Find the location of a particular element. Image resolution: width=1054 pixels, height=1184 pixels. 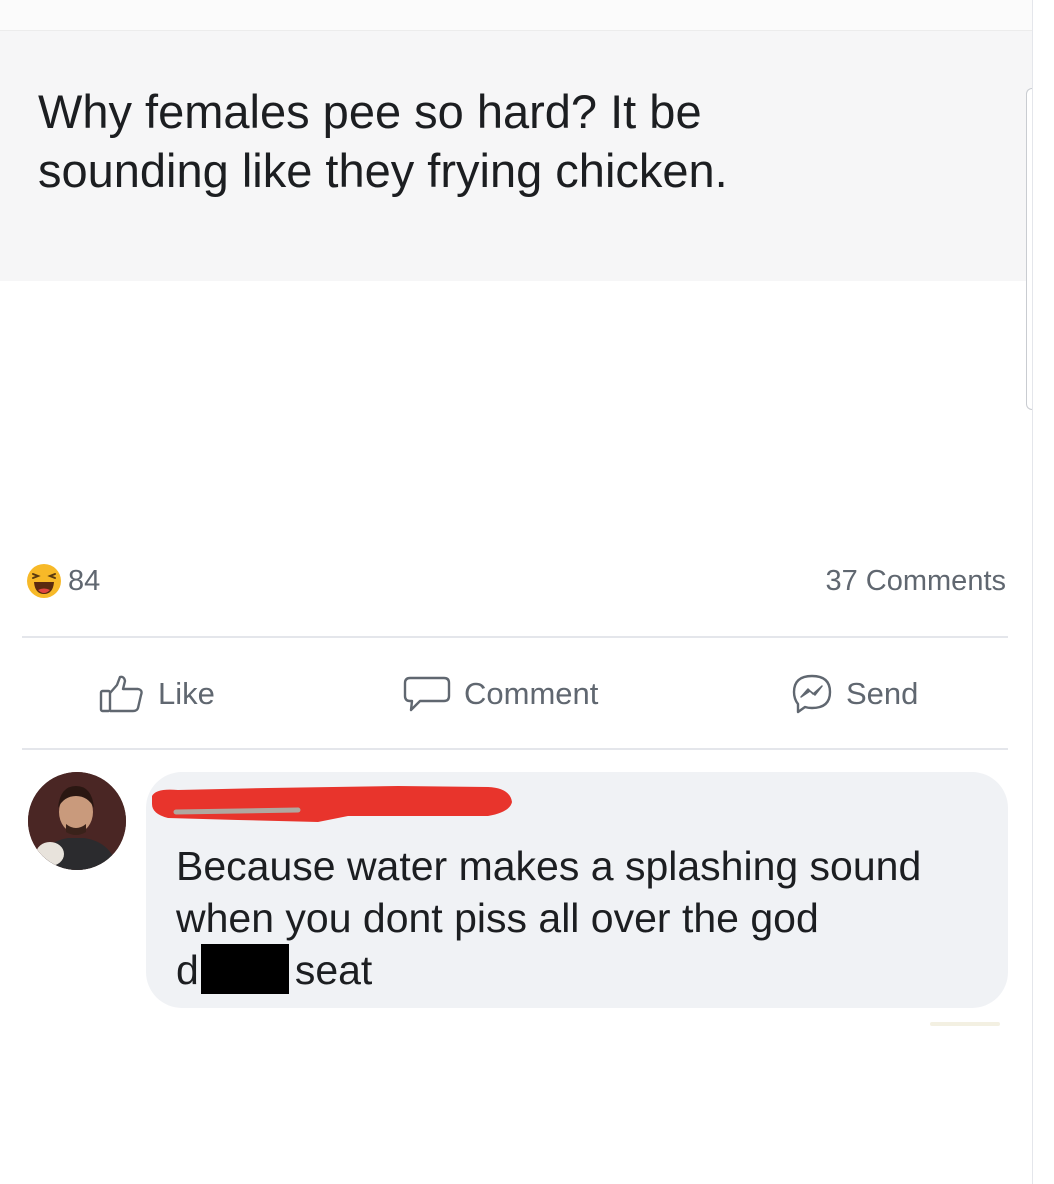

post-action-bar: Like Comment Send is located at coordinates (515, 694).